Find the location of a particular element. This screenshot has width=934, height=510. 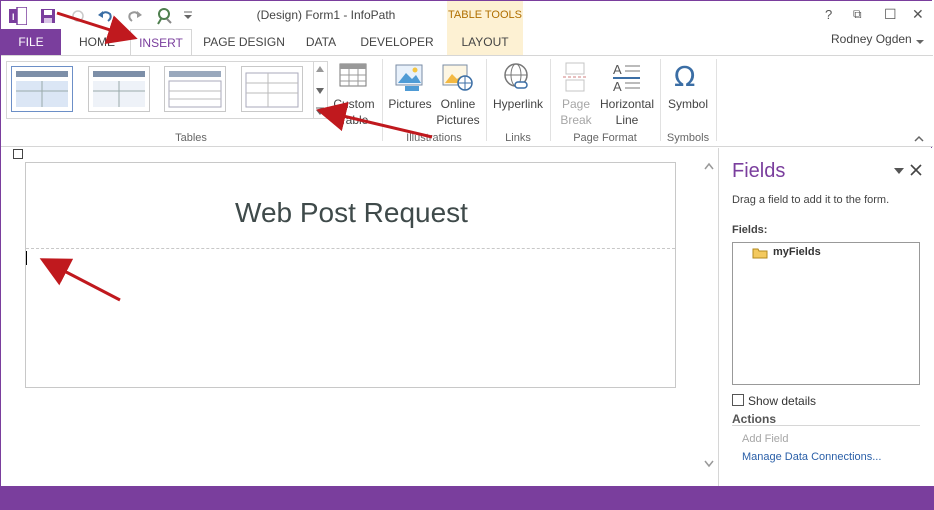

actions-divider is located at coordinates (826, 425).